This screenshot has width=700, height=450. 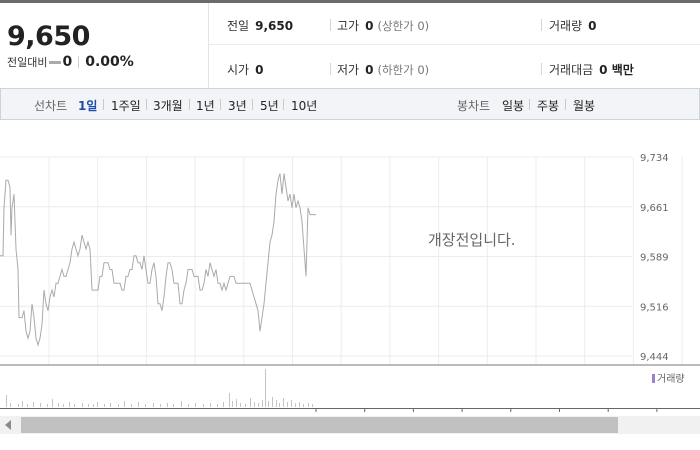 What do you see at coordinates (126, 105) in the screenshot?
I see `tab-1-week: 1주일` at bounding box center [126, 105].